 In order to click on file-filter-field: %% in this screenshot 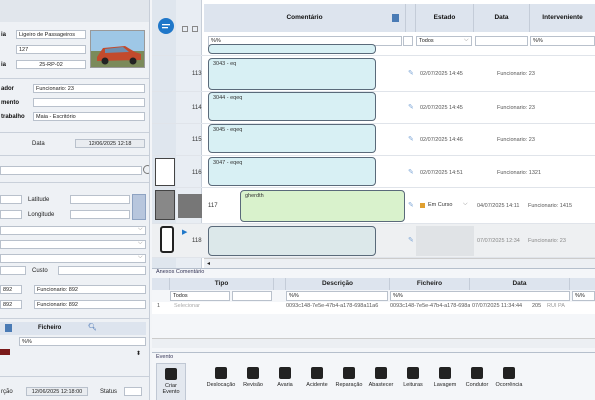, I will do `click(82, 341)`.